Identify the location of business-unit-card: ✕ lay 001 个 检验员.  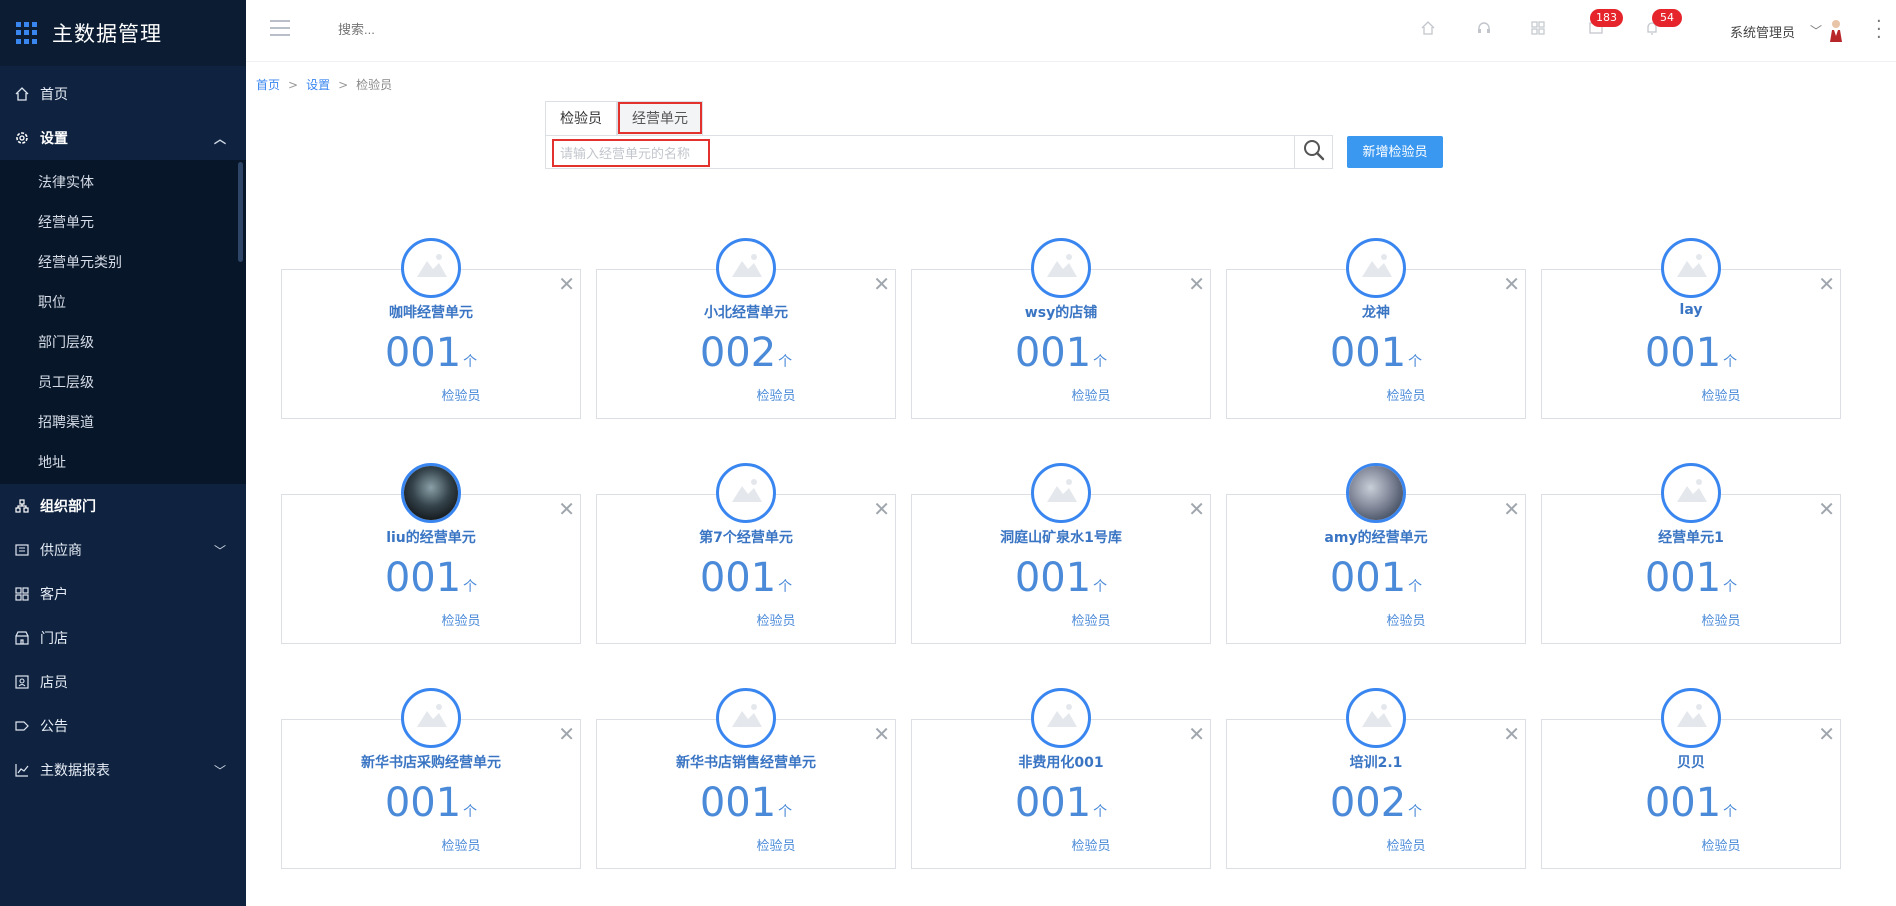
(1691, 328).